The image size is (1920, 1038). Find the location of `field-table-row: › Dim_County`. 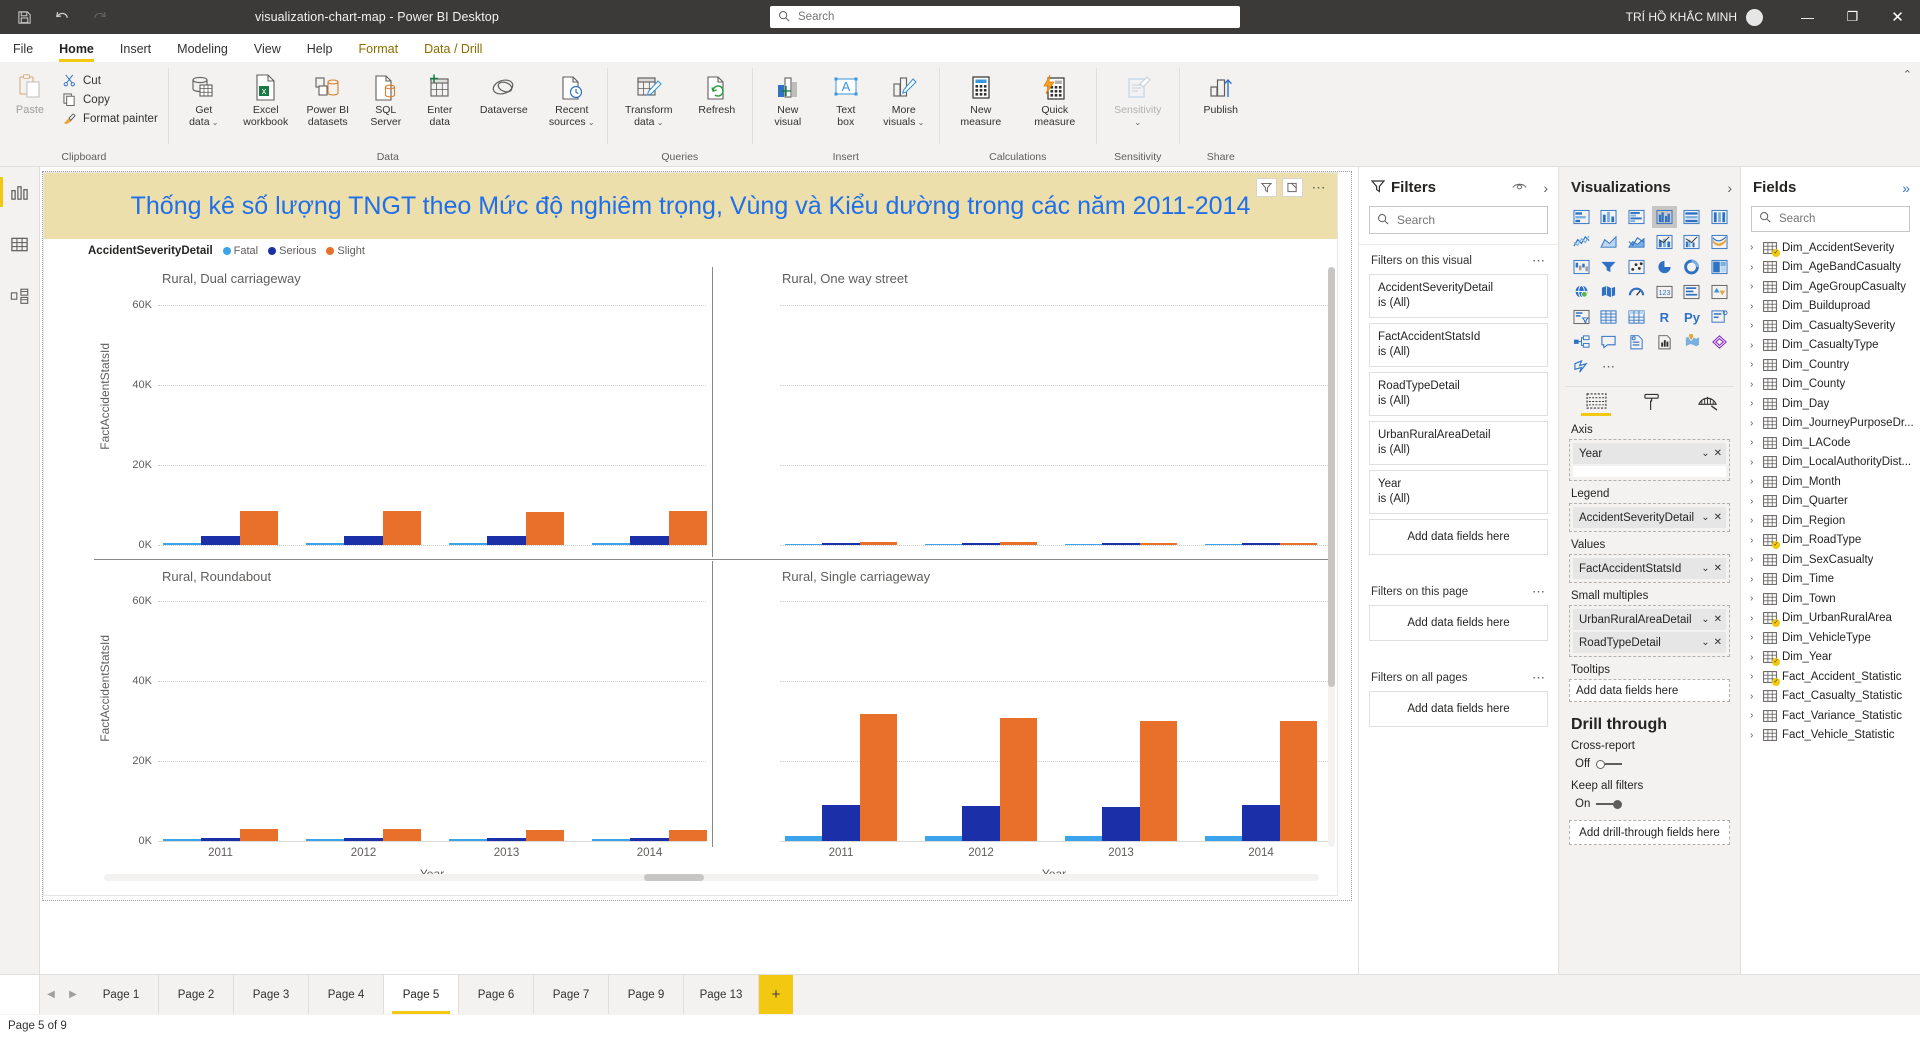

field-table-row: › Dim_County is located at coordinates (1830, 385).